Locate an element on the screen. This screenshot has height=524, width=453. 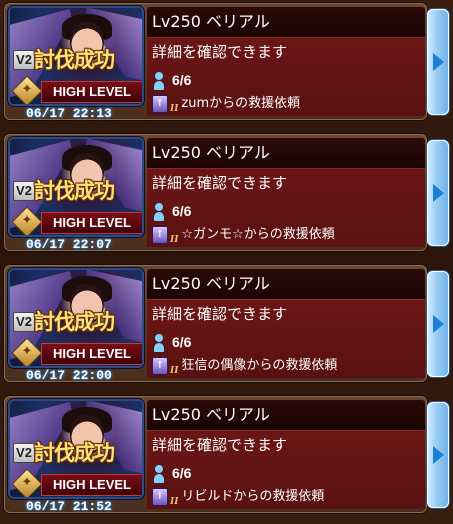
raid-info: Lv250 ベリアル 詳細を確認できます 6/6 ↑II リビルドからの救援依頼 is located at coordinates (286, 455).